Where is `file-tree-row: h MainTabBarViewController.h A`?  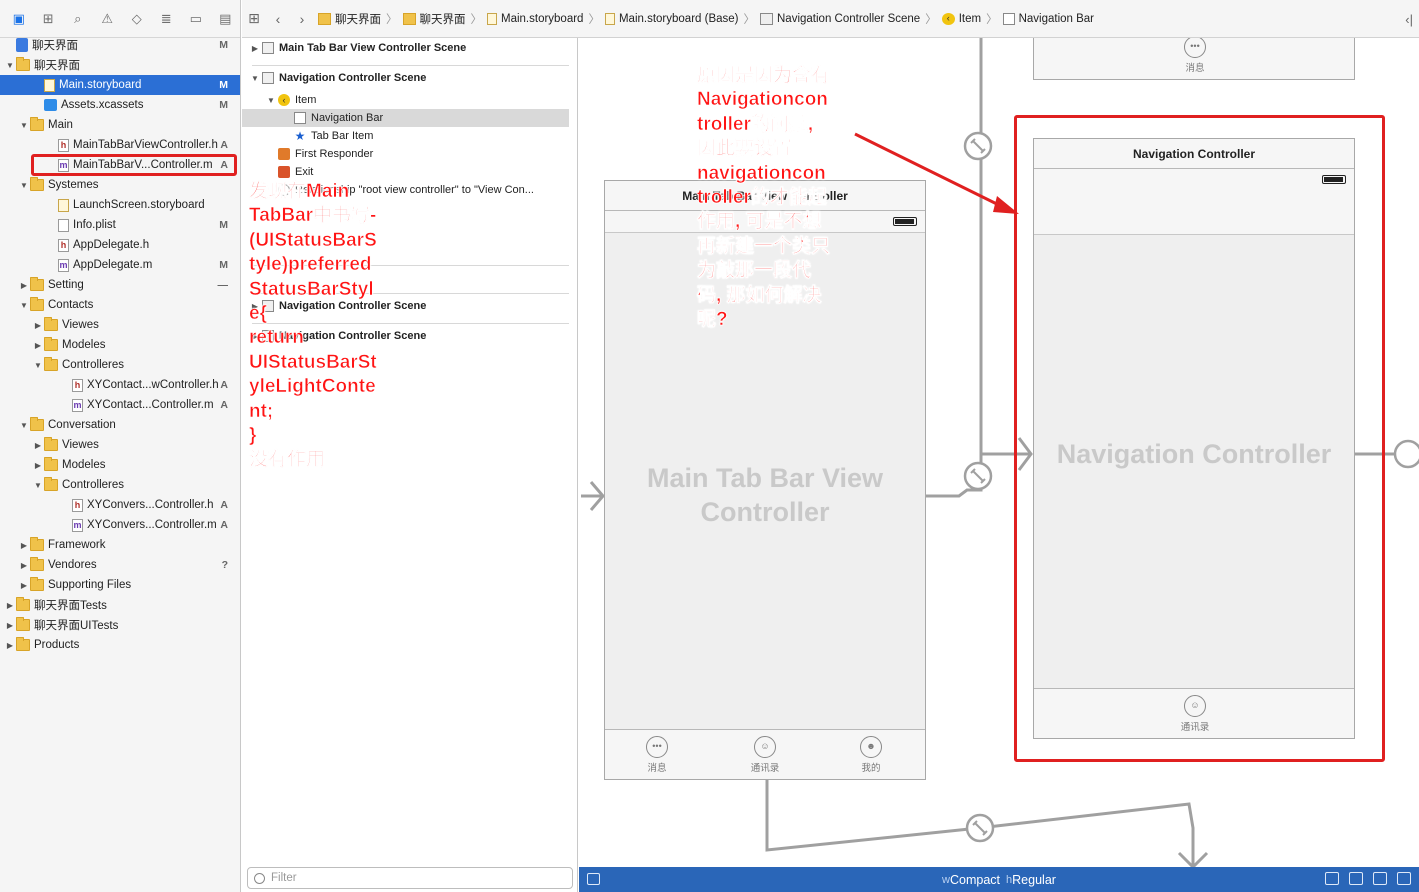 file-tree-row: h MainTabBarViewController.h A is located at coordinates (120, 145).